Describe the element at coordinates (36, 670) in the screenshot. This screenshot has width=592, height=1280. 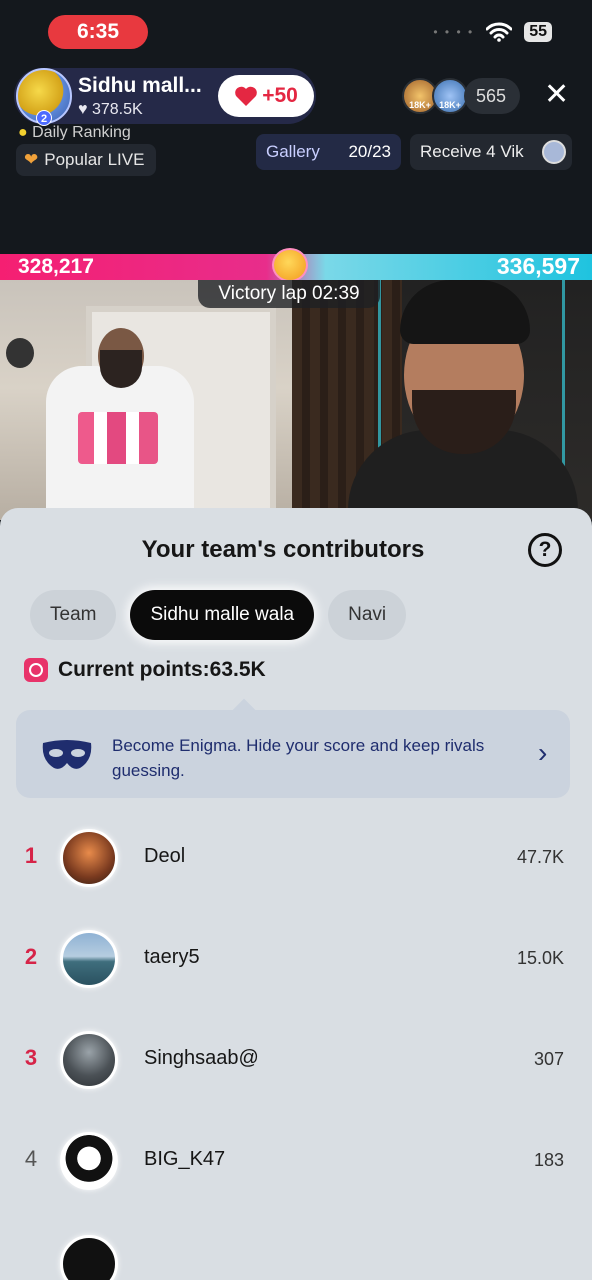
I see `alarm-clock-icon` at that location.